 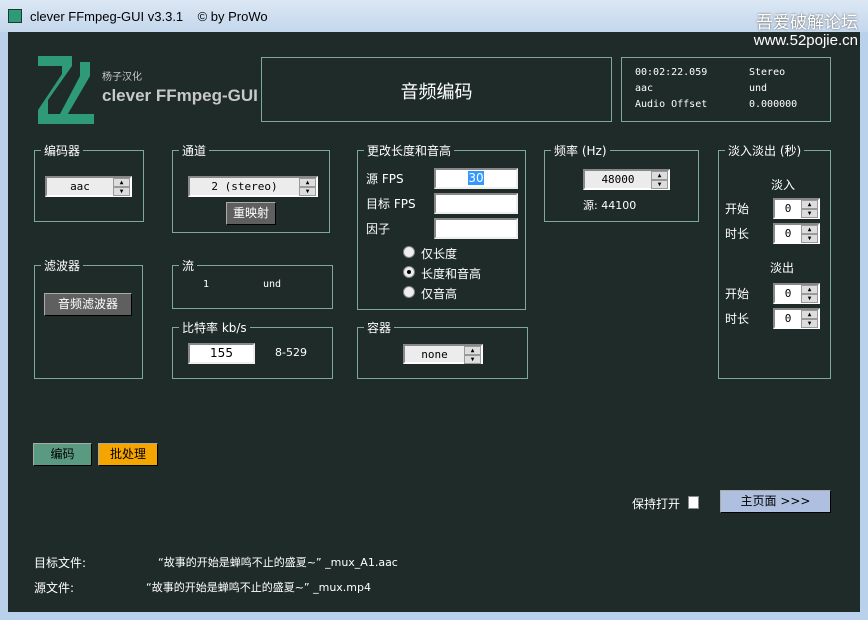 I want to click on encoder-spinner: aac ▲ ▼, so click(x=88, y=186).